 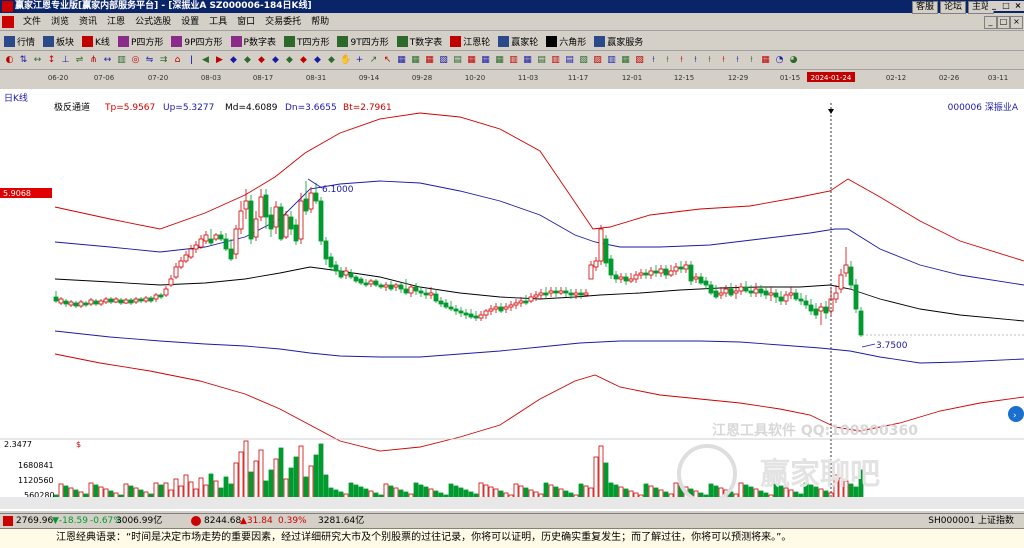 What do you see at coordinates (190, 22) in the screenshot?
I see `menu-settings: 设置` at bounding box center [190, 22].